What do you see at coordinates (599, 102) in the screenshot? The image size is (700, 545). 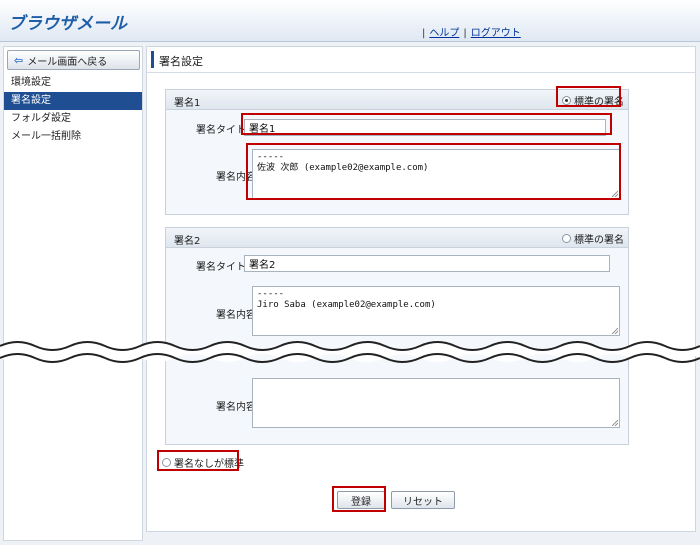 I see `signature-1-default-label: 標準の署名` at bounding box center [599, 102].